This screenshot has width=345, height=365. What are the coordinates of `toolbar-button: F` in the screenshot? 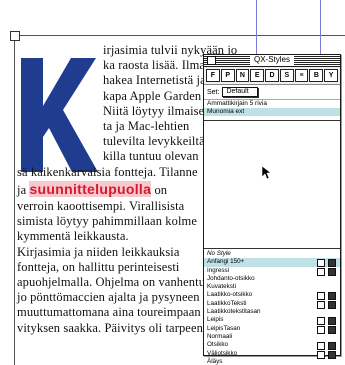 It's located at (213, 75).